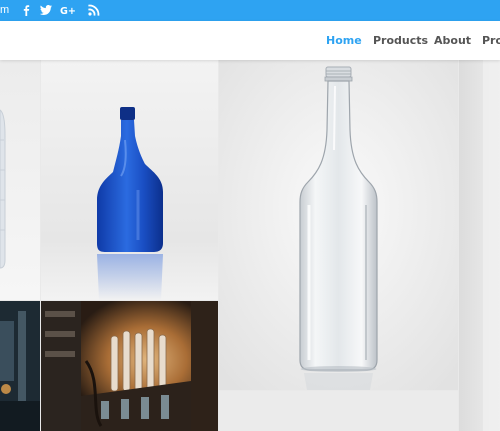 This screenshot has height=431, width=500. Describe the element at coordinates (479, 245) in the screenshot. I see `partial-right-photo` at that location.